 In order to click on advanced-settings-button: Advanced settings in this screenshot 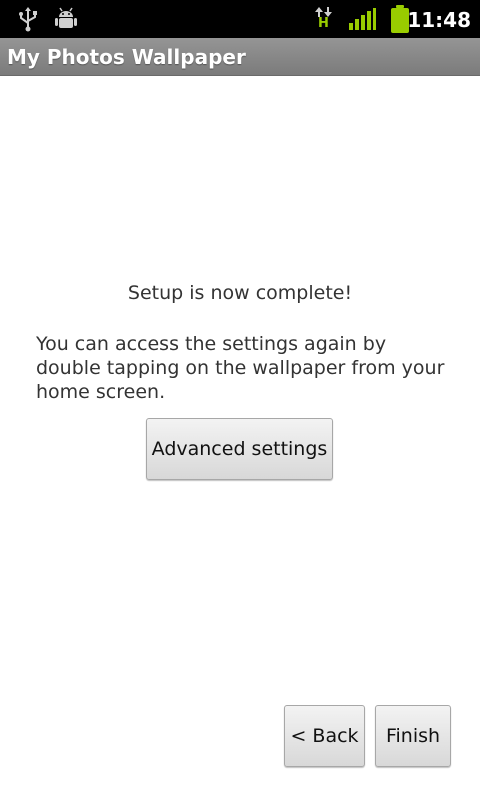, I will do `click(239, 449)`.